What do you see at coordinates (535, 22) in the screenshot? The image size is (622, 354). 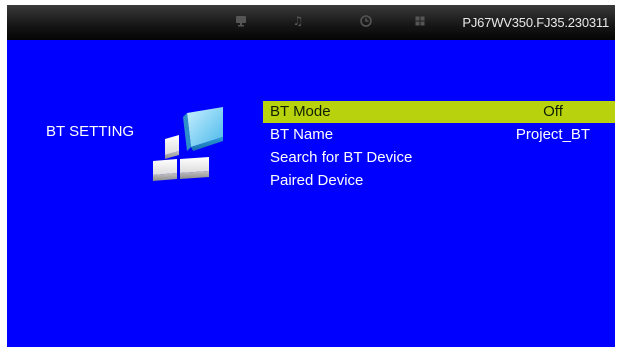 I see `firmware-version: PJ67WV350.FJ35.230311` at bounding box center [535, 22].